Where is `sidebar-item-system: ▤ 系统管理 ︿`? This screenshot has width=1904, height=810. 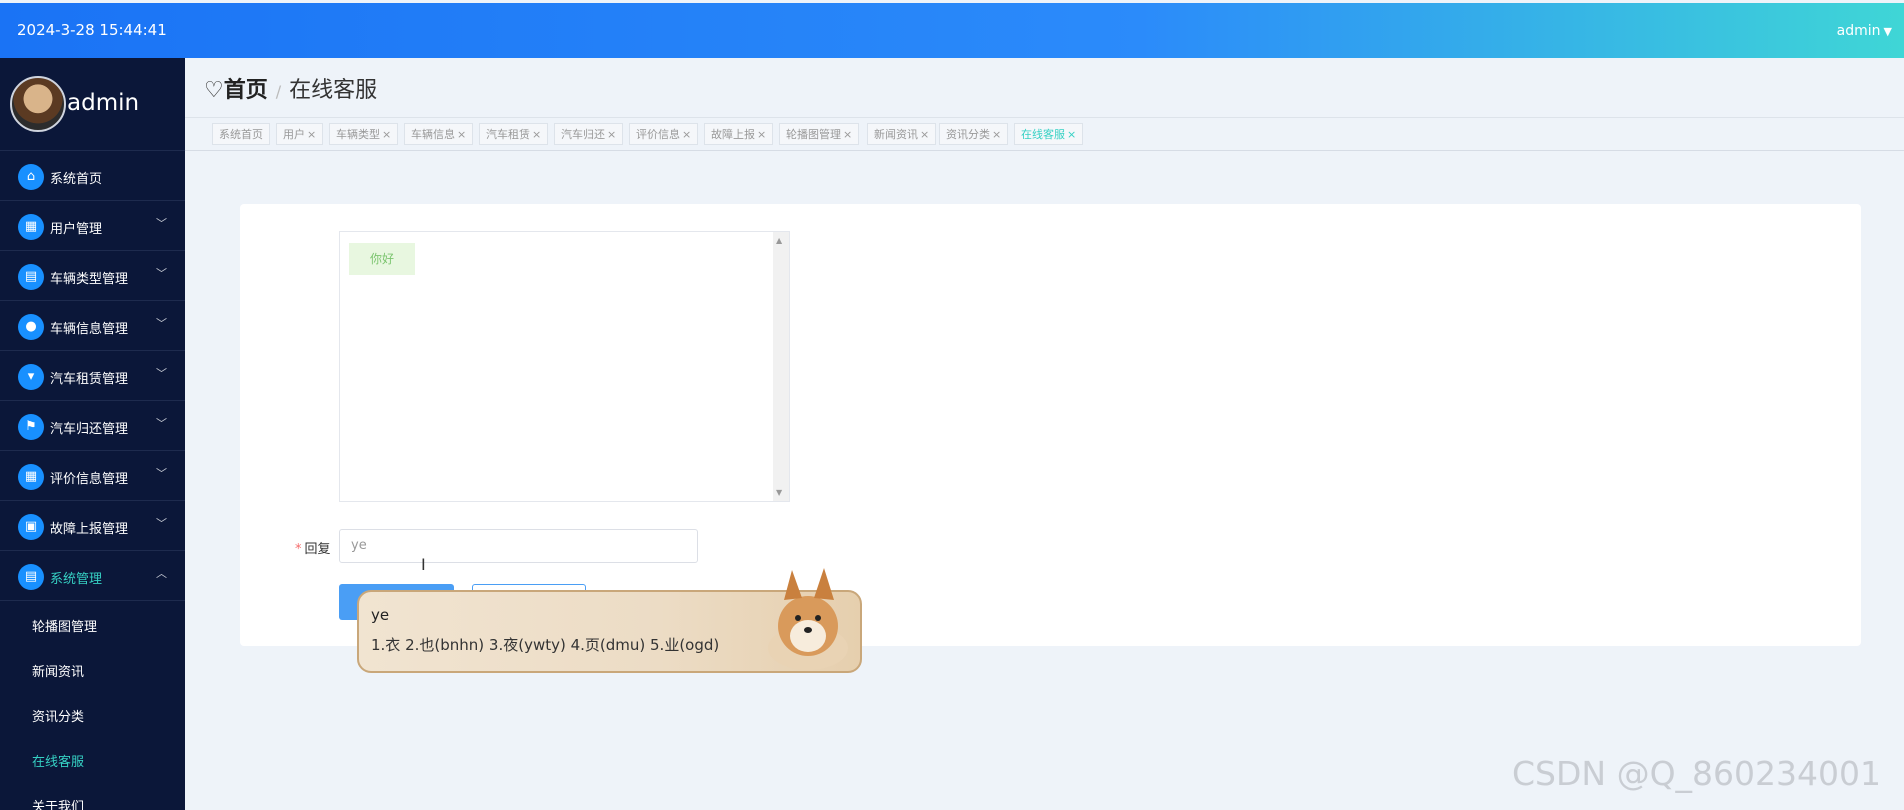 sidebar-item-system: ▤ 系统管理 ︿ is located at coordinates (92, 576).